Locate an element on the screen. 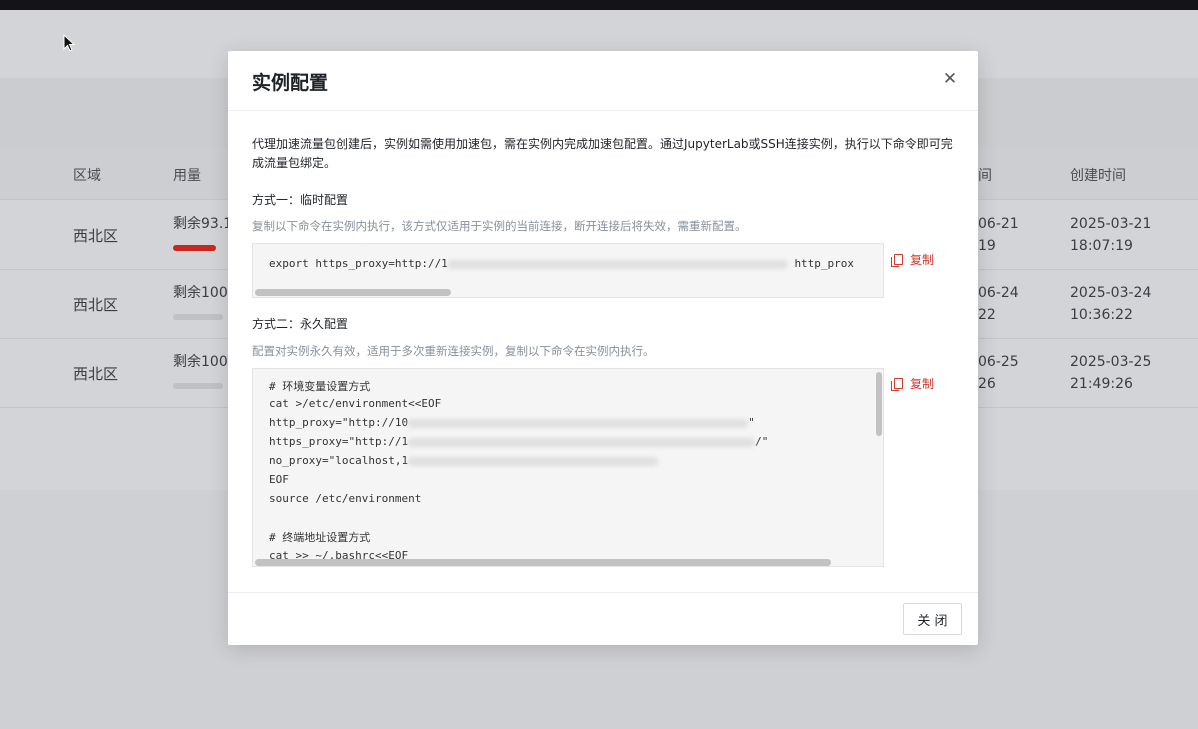 This screenshot has width=1198, height=729. cell-created-time: 21:49:26 is located at coordinates (1101, 384).